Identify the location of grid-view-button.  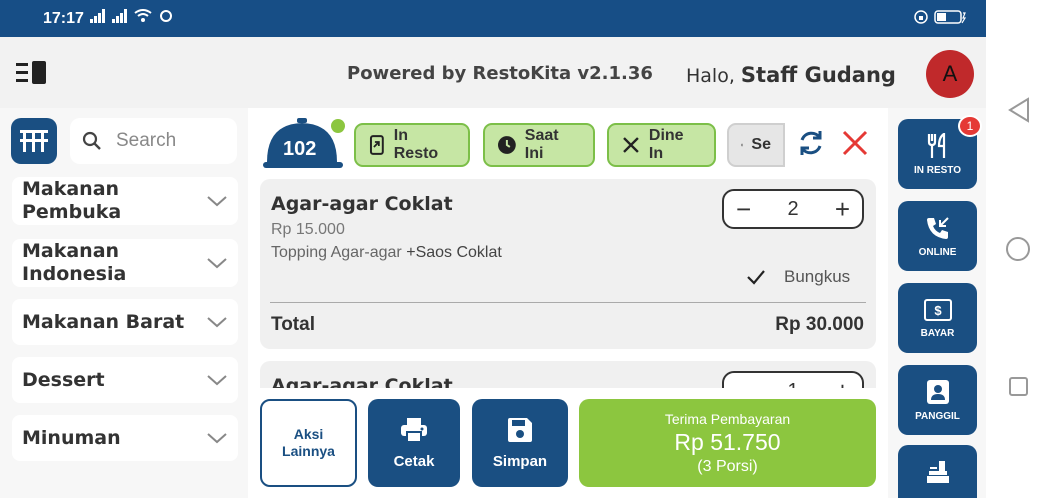
(34, 141).